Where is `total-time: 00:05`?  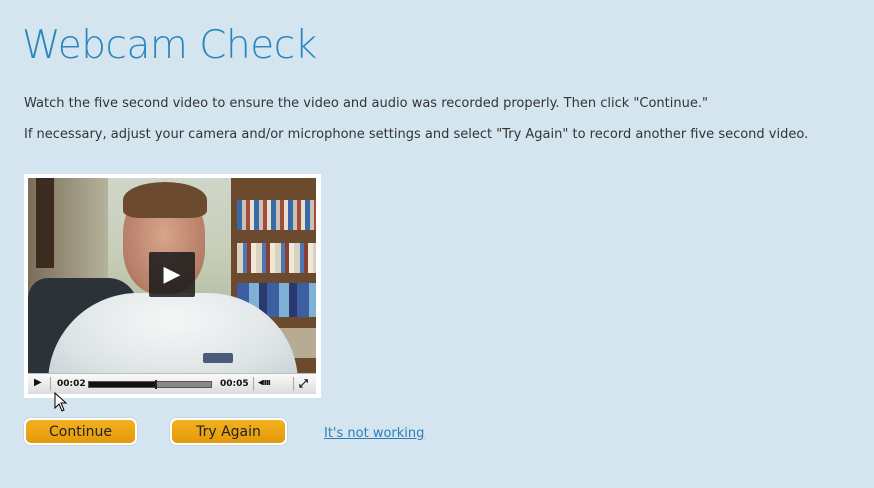 total-time: 00:05 is located at coordinates (234, 384).